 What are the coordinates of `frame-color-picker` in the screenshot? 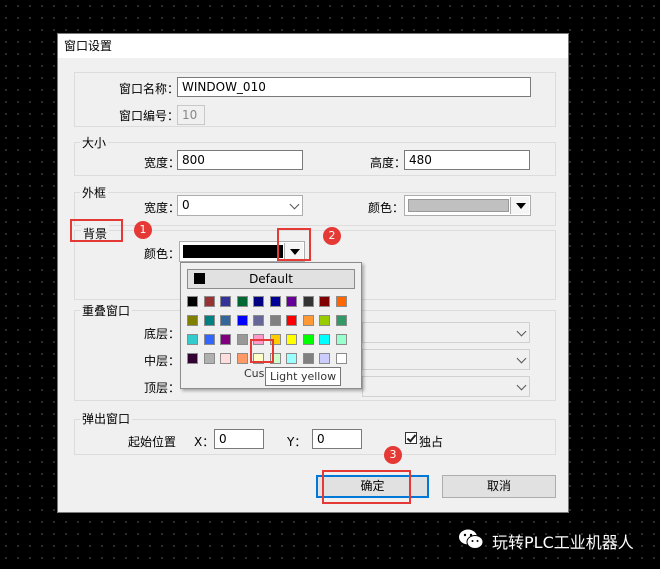 It's located at (467, 205).